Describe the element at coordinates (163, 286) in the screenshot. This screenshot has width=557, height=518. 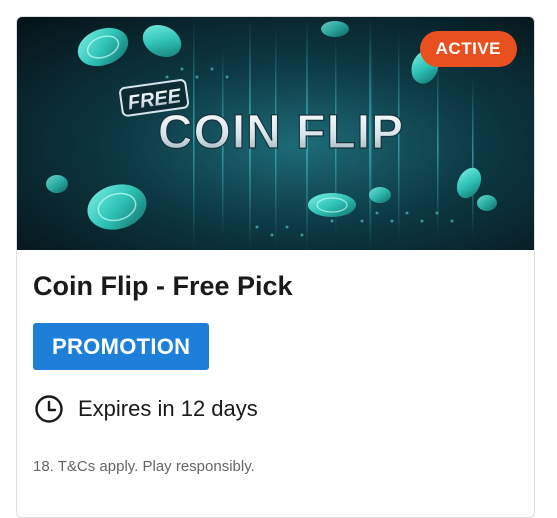
I see `promotion-title: Coin Flip - Free Pick` at that location.